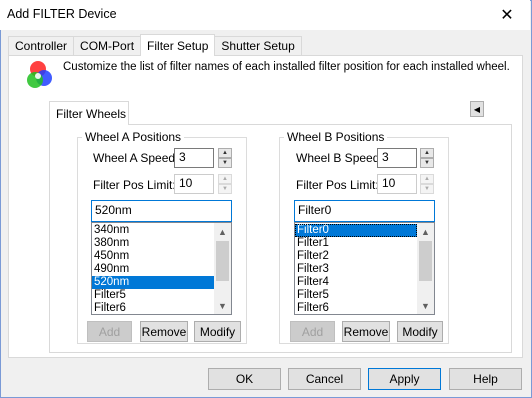 The width and height of the screenshot is (532, 398). I want to click on wheel-b-legend: Wheel B Positions, so click(336, 137).